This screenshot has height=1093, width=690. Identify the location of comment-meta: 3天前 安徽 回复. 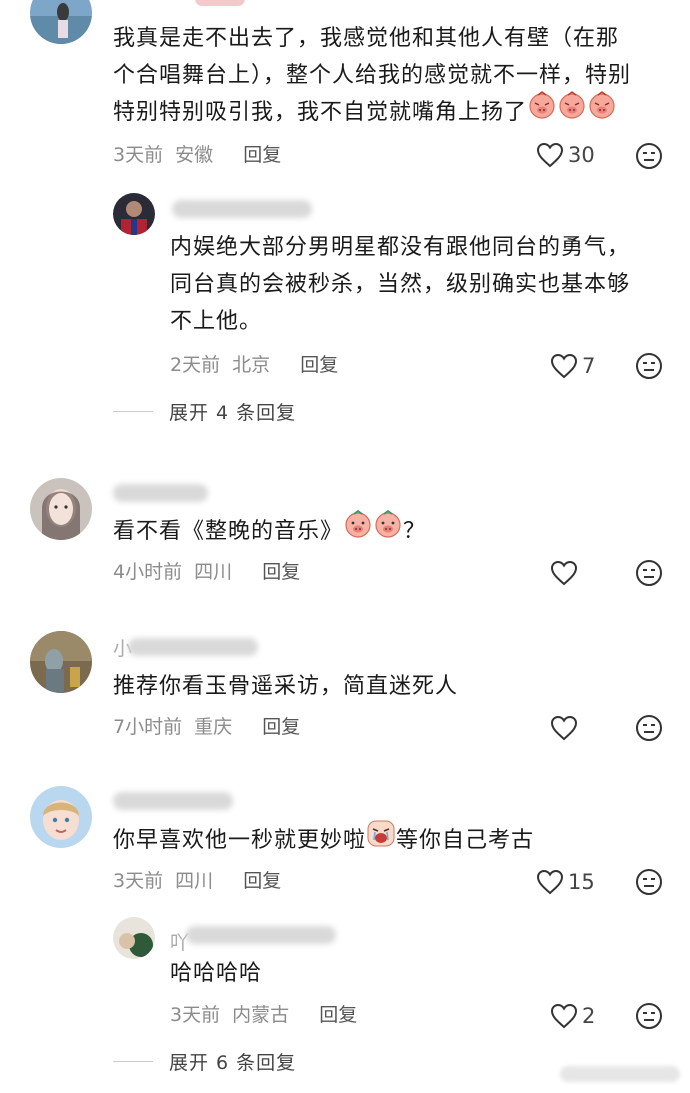
(197, 155).